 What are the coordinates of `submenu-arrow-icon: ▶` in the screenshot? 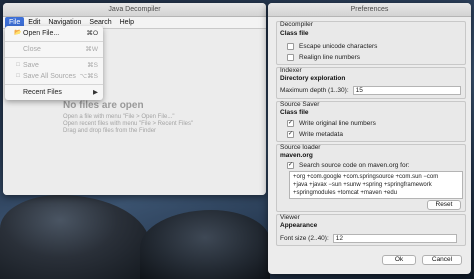 It's located at (95, 92).